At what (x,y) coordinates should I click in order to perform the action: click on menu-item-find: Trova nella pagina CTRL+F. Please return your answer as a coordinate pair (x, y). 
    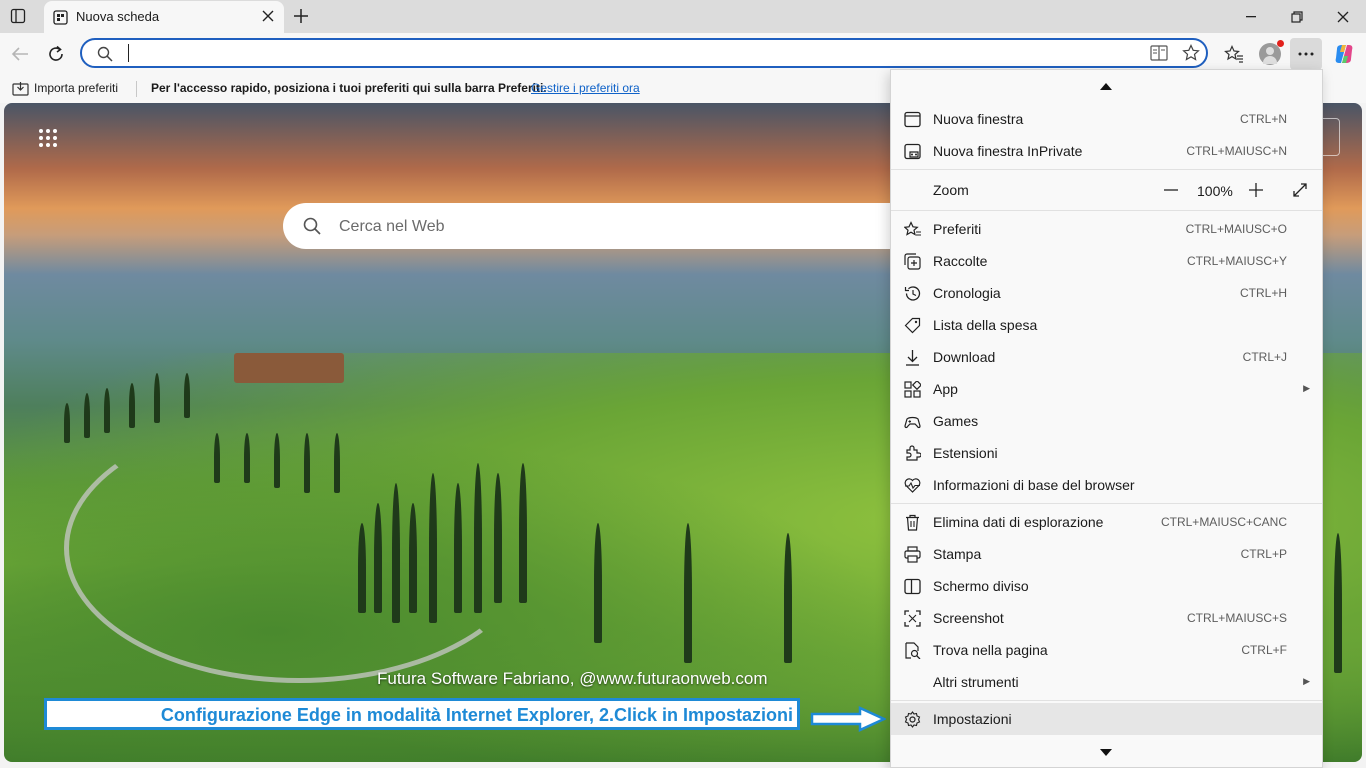
    Looking at the image, I should click on (1106, 650).